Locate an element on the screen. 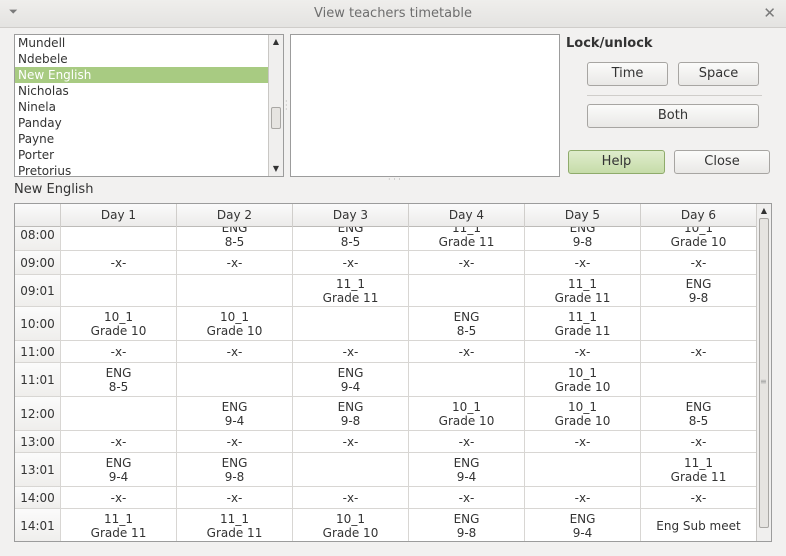 This screenshot has height=556, width=786. day-header: Day 4 is located at coordinates (467, 215).